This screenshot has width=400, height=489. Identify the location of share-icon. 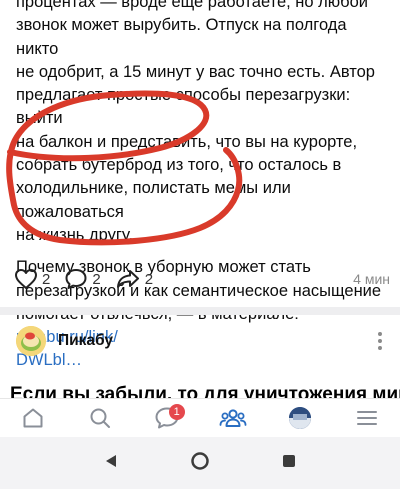
(127, 279).